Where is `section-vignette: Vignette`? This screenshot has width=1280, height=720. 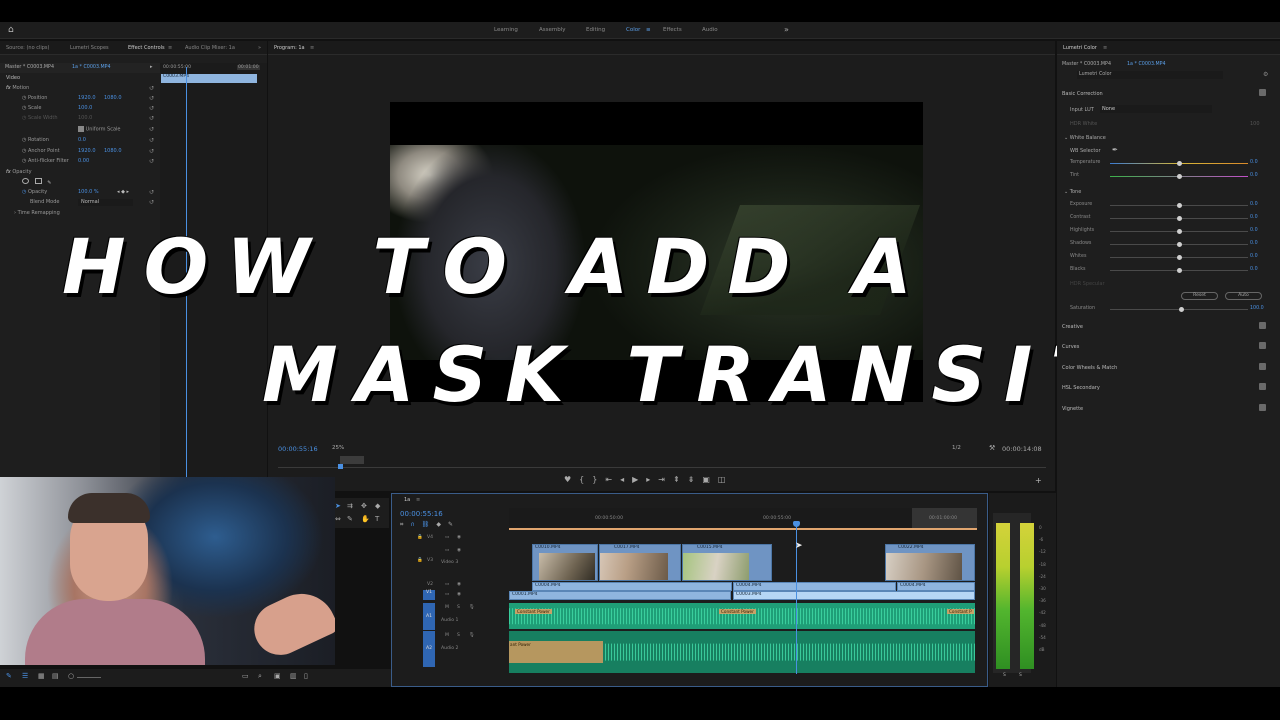 section-vignette: Vignette is located at coordinates (1072, 409).